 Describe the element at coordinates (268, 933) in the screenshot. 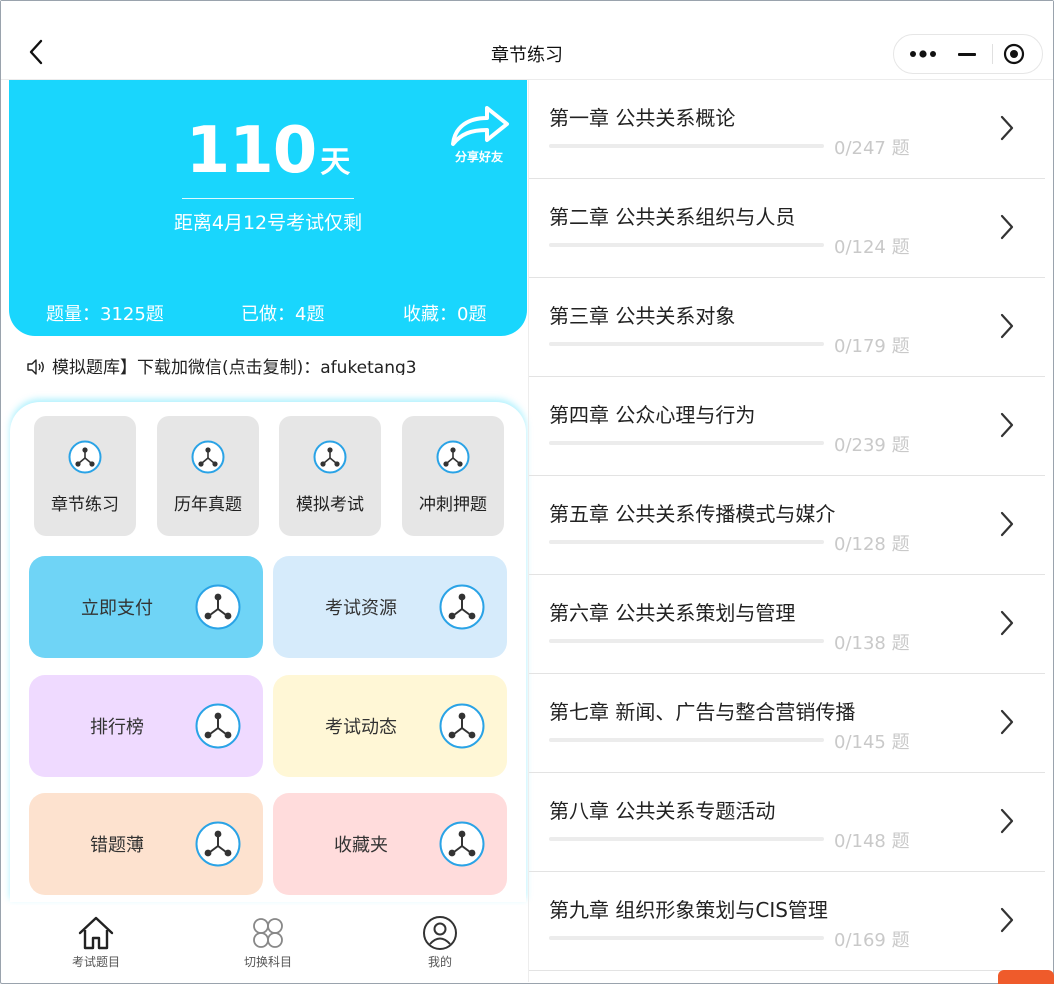

I see `grid-icon` at that location.